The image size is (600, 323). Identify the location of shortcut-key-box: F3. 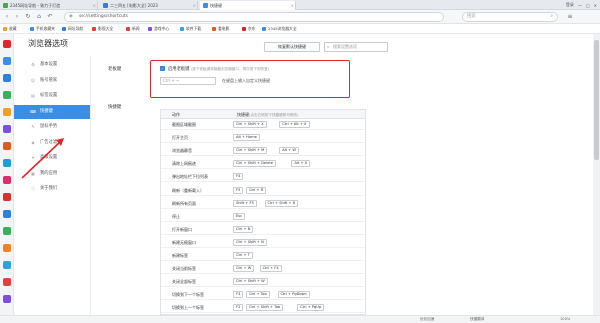
(238, 295).